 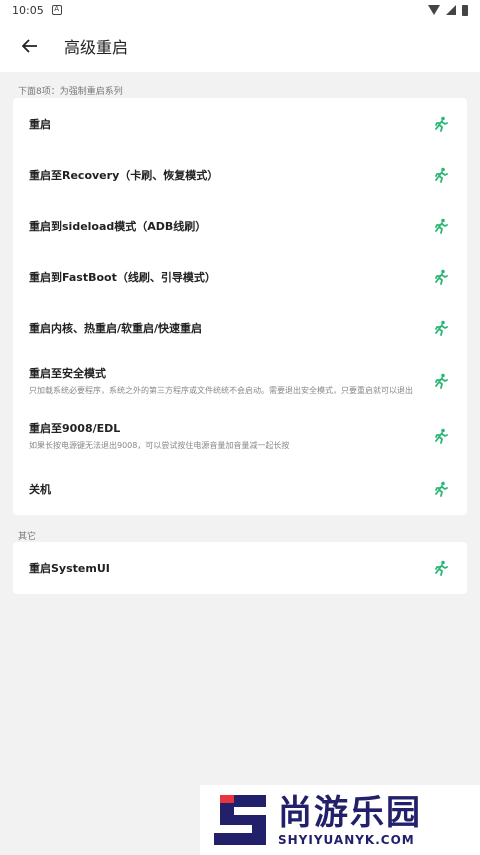 What do you see at coordinates (159, 445) in the screenshot?
I see `item-description: 如果长按电源键无法退出9008，可以尝试按住电源音量加音量减一起长按` at bounding box center [159, 445].